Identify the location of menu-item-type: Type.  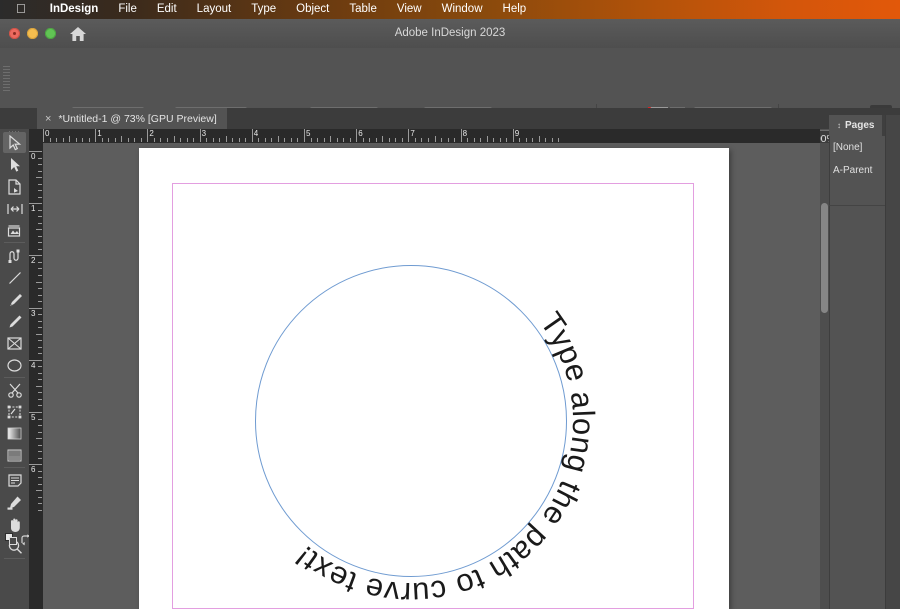
(263, 9).